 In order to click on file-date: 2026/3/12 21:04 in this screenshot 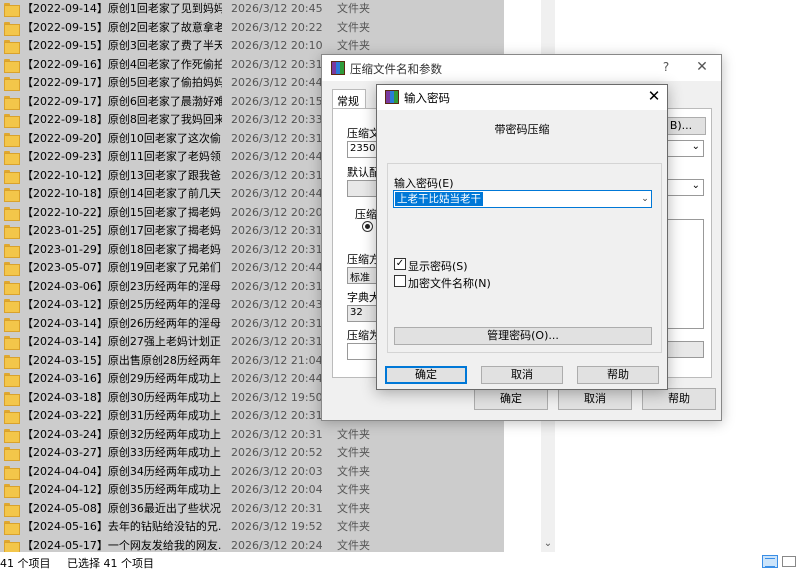, I will do `click(277, 360)`.